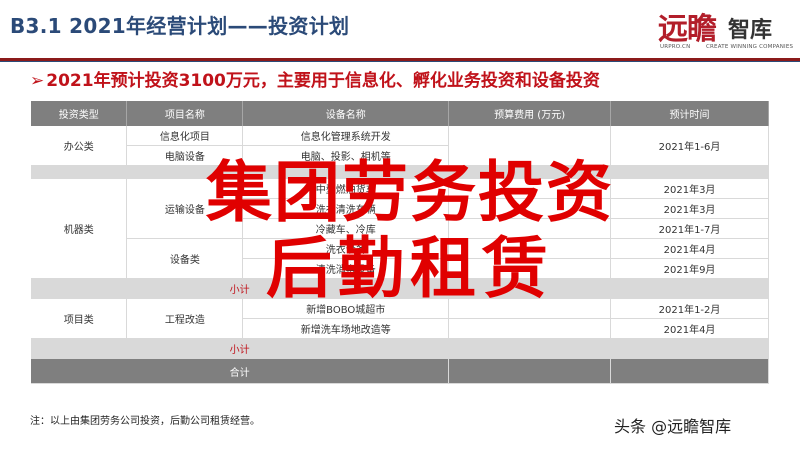  I want to click on header-cell: 设备名称, so click(346, 113).